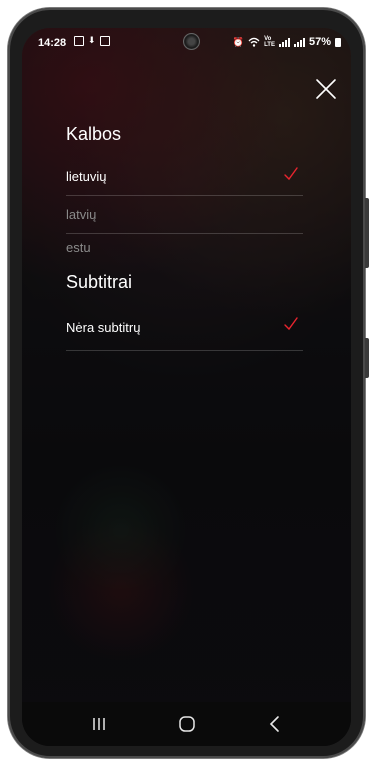  What do you see at coordinates (94, 134) in the screenshot?
I see `audio-section-title: Kalbos` at bounding box center [94, 134].